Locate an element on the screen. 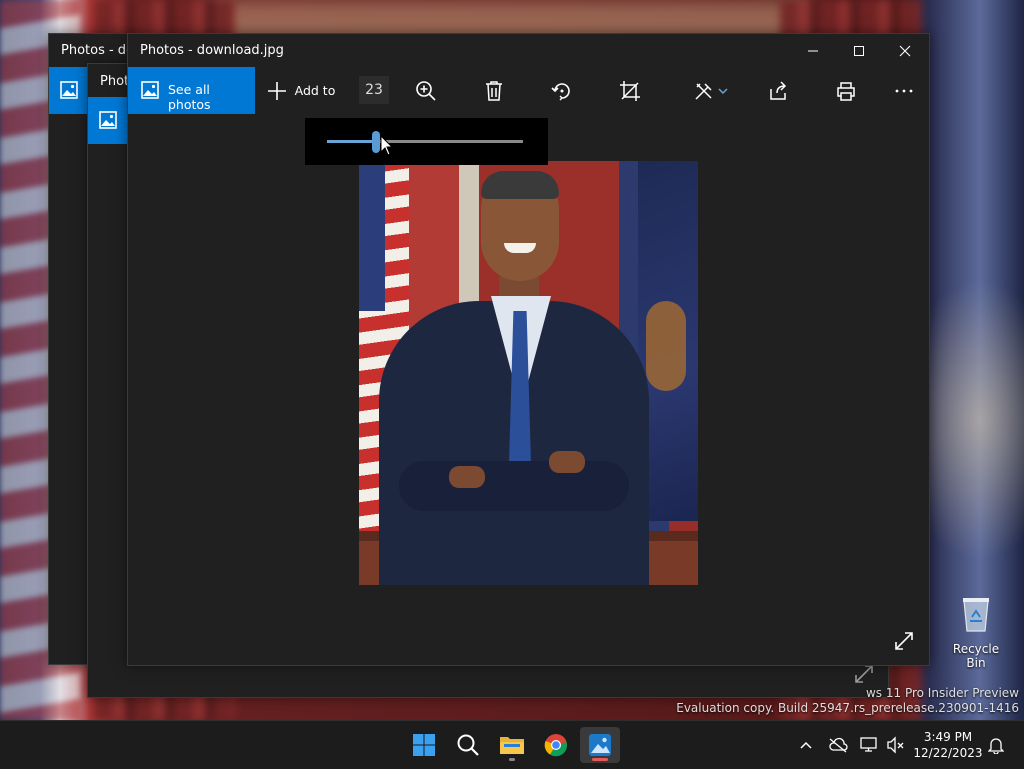 The height and width of the screenshot is (769, 1024). clock-date: 12/22/2023 is located at coordinates (948, 753).